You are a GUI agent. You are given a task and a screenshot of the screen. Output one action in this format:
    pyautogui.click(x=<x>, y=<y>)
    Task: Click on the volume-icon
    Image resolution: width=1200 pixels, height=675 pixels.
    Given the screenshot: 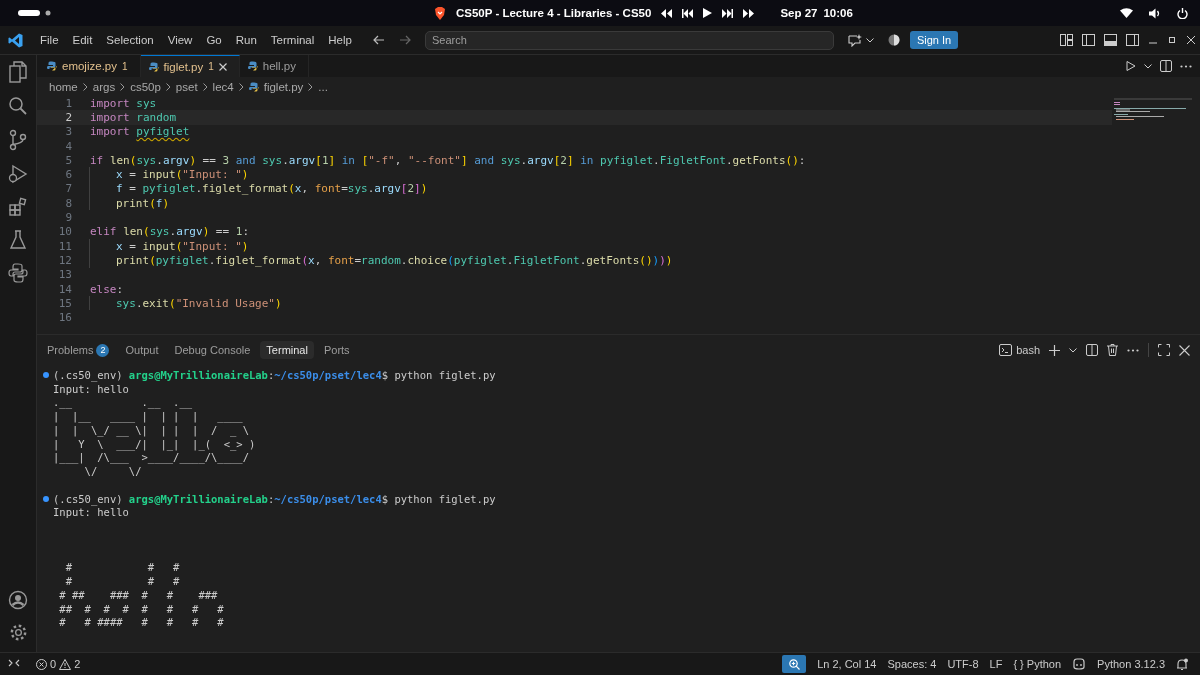 What is the action you would take?
    pyautogui.click(x=1155, y=13)
    